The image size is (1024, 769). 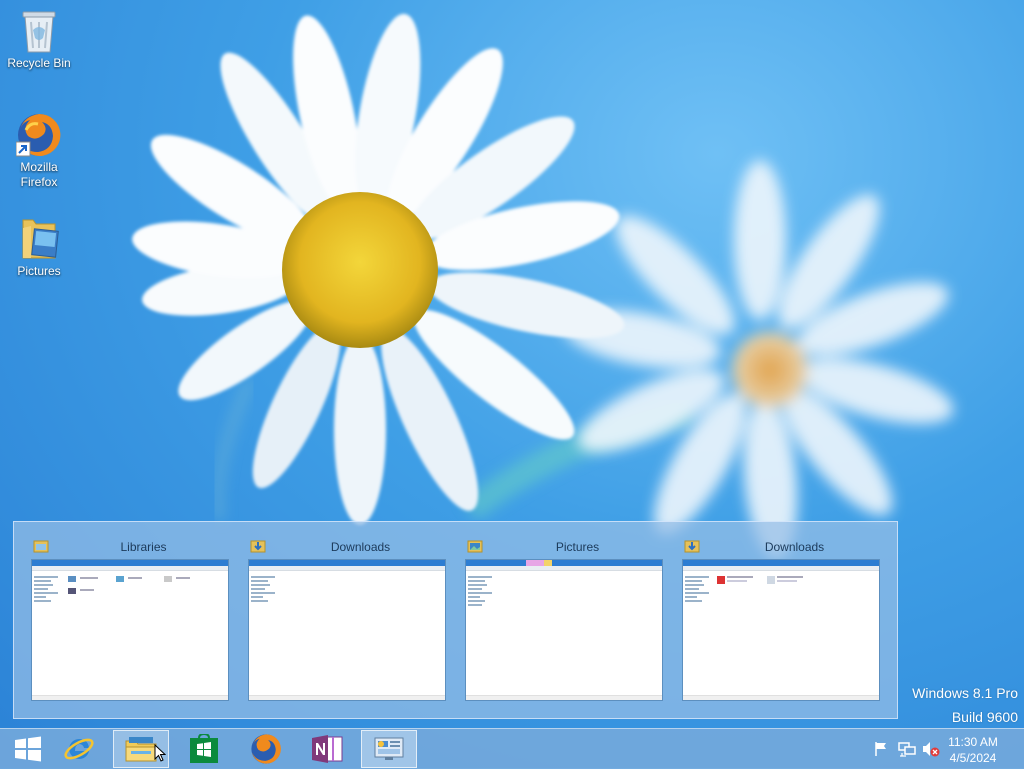 I want to click on clock-time: 11:30 AM, so click(x=973, y=742).